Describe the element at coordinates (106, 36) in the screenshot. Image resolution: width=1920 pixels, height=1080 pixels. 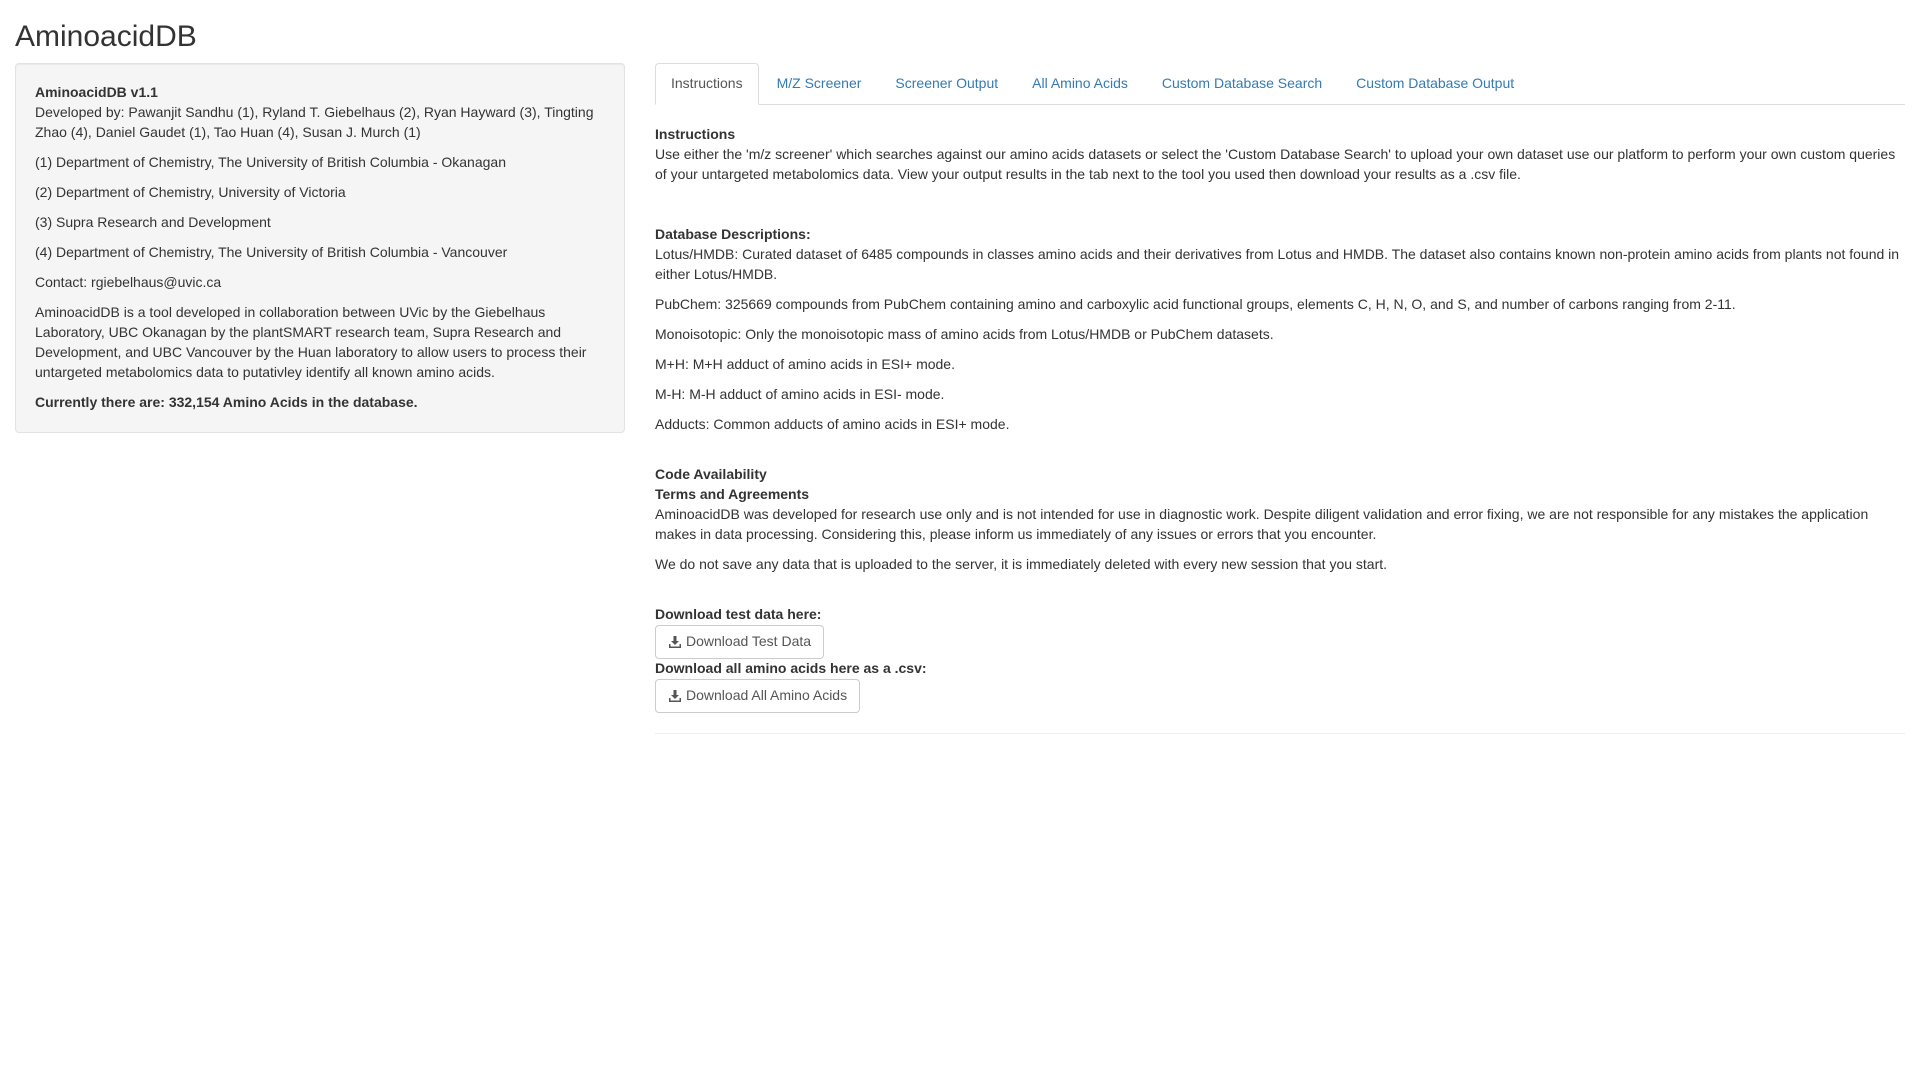
I see `app-title: AminoacidDB` at that location.